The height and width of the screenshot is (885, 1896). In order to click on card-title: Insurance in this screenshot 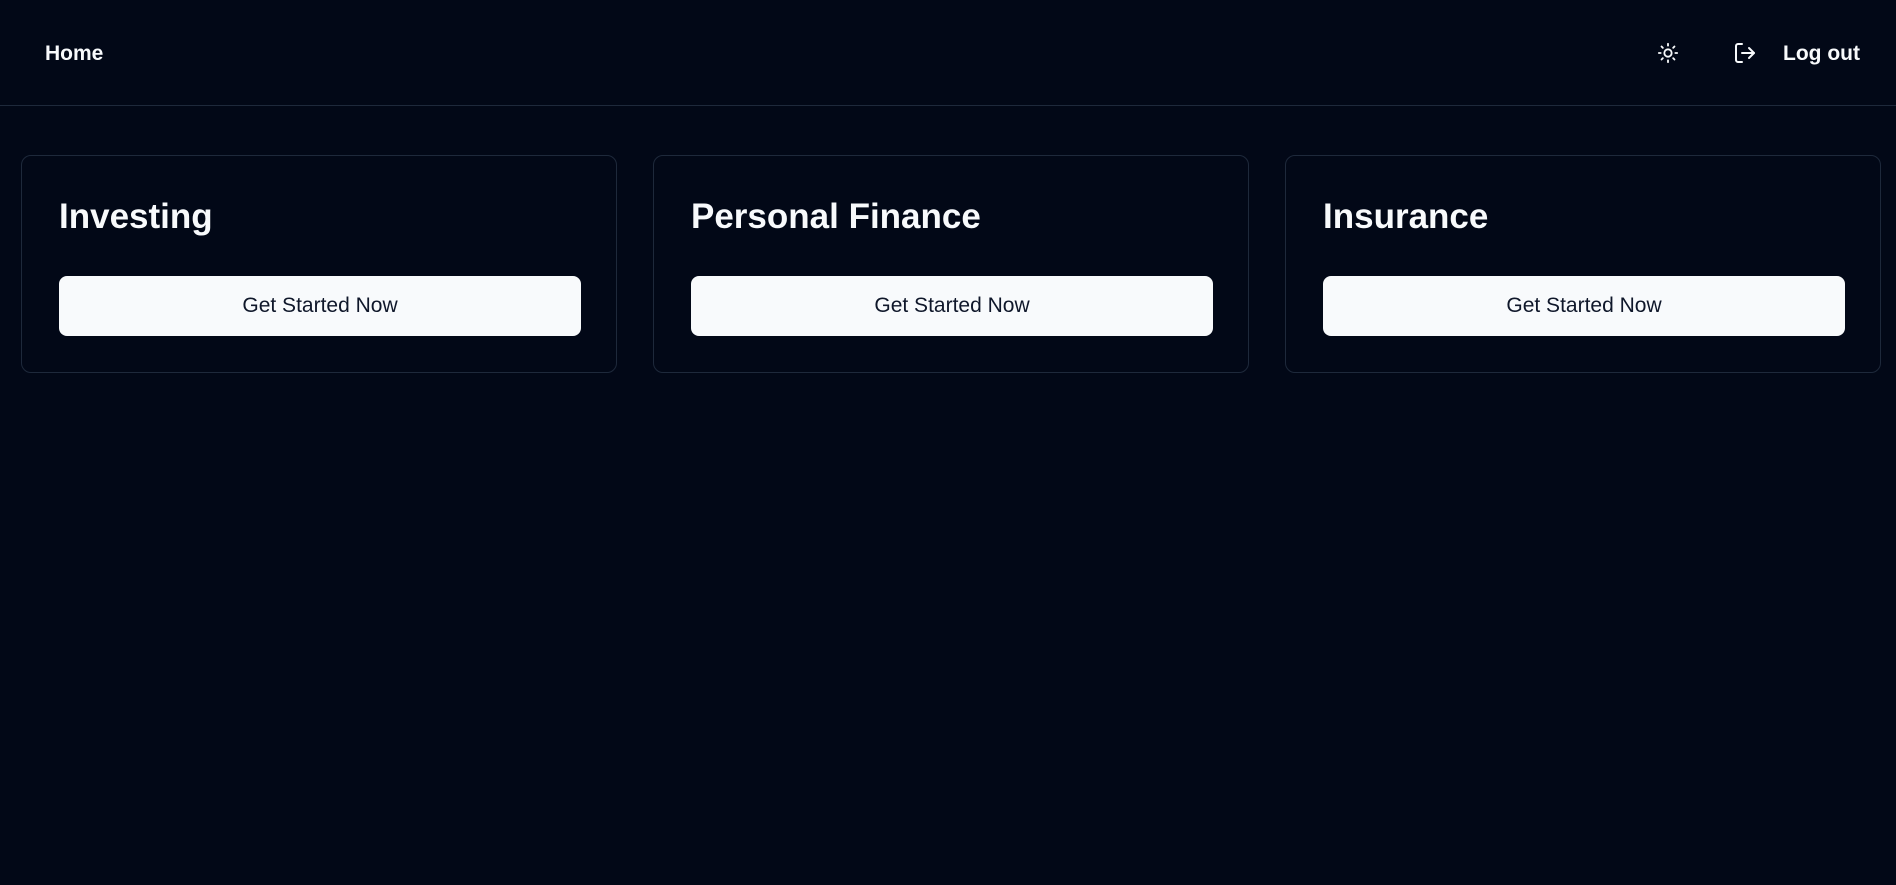, I will do `click(1406, 216)`.